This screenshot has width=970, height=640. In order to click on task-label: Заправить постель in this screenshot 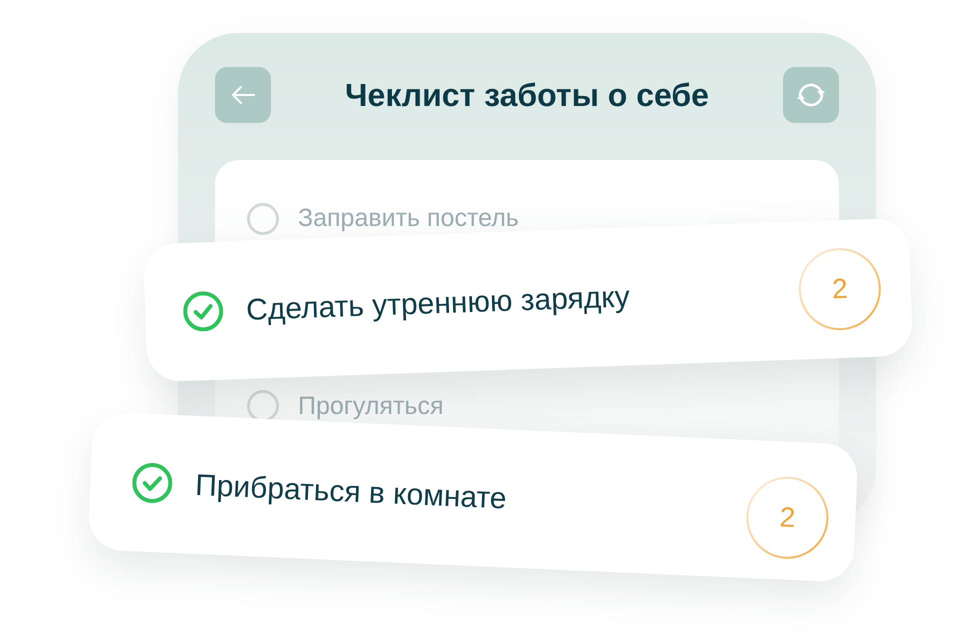, I will do `click(408, 218)`.